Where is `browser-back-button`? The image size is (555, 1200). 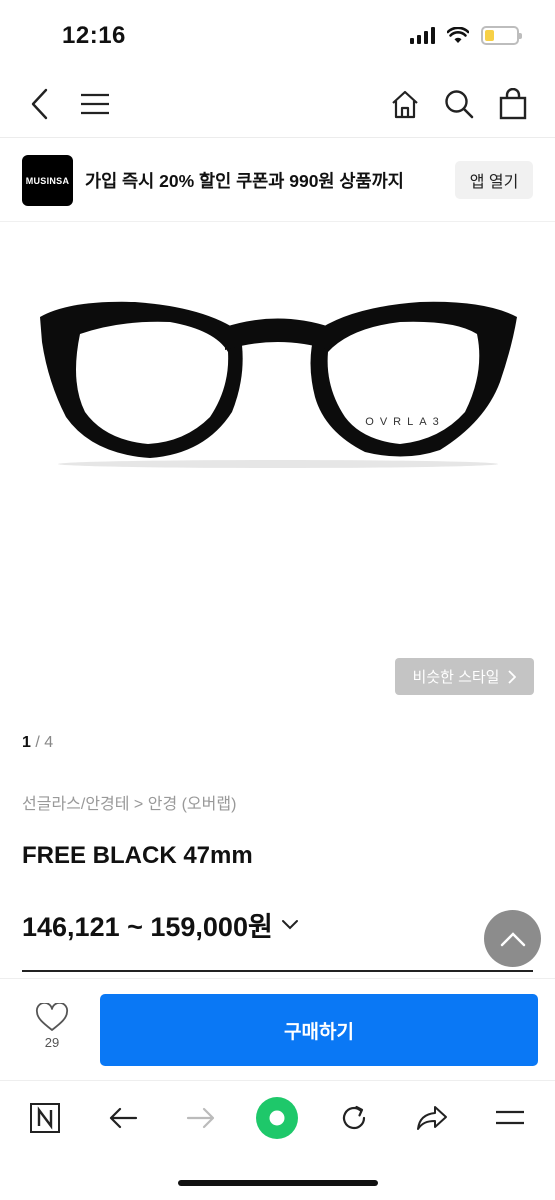 browser-back-button is located at coordinates (123, 1118).